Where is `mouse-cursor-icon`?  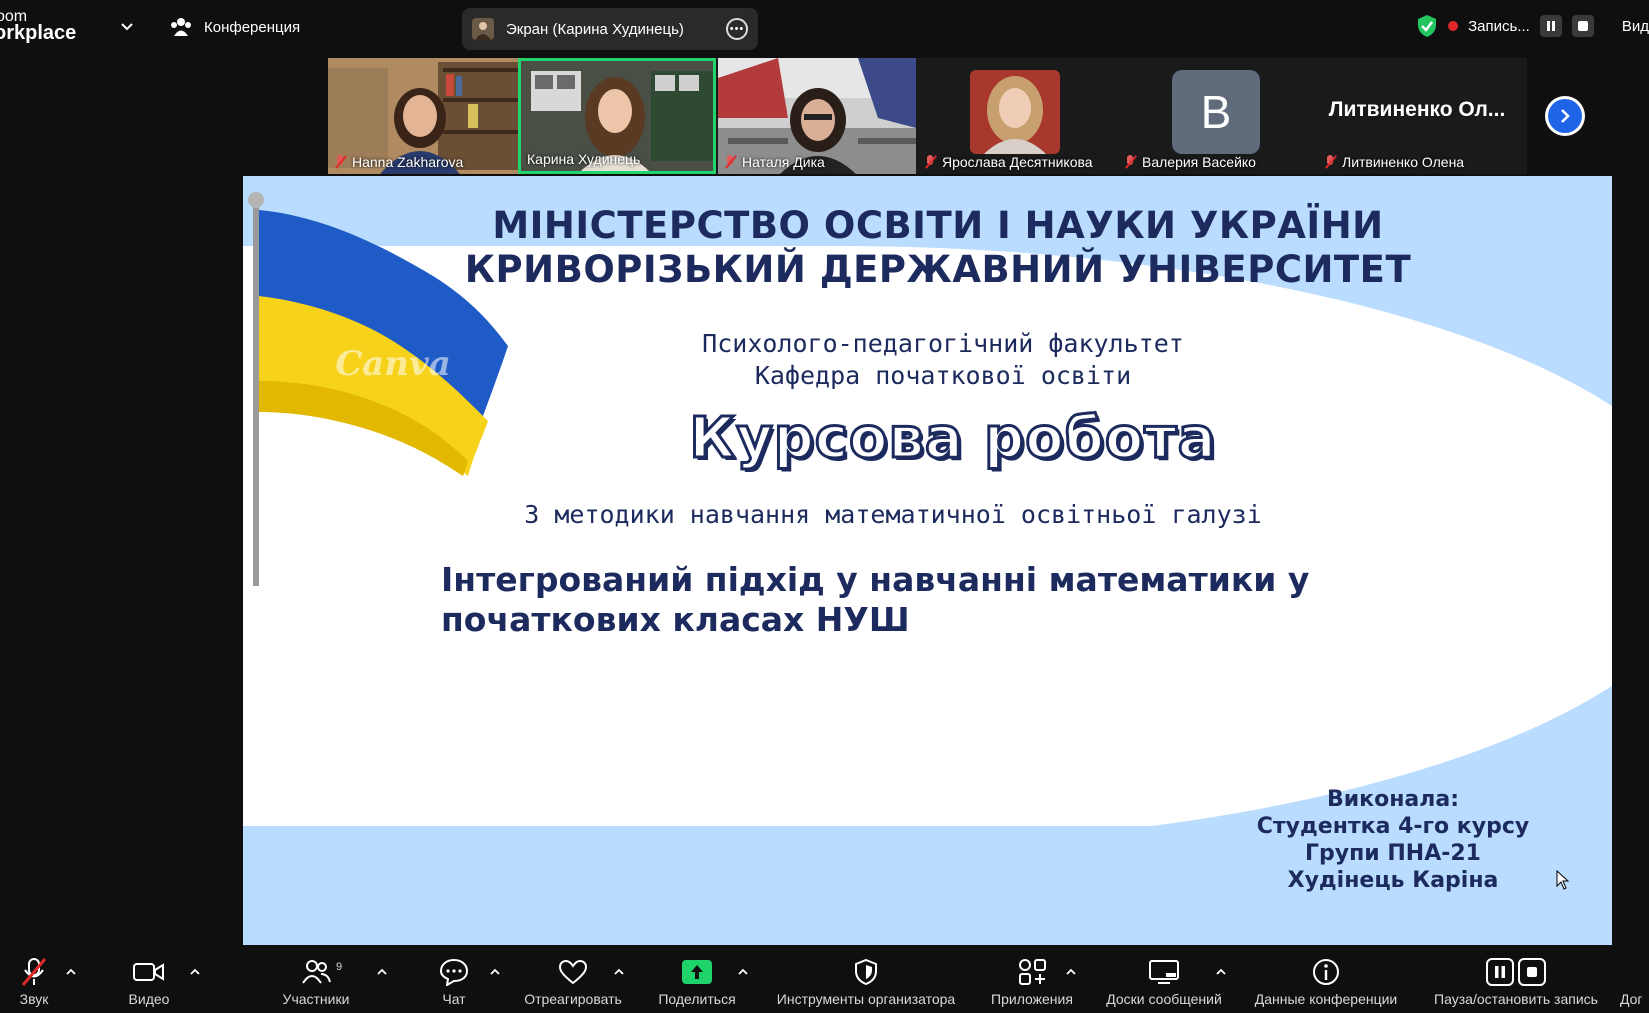 mouse-cursor-icon is located at coordinates (1563, 880).